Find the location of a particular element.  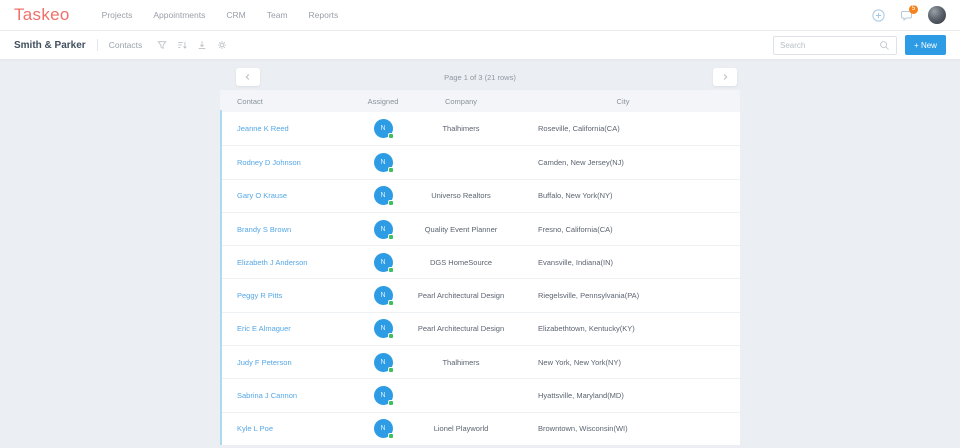

view-tools is located at coordinates (192, 45).